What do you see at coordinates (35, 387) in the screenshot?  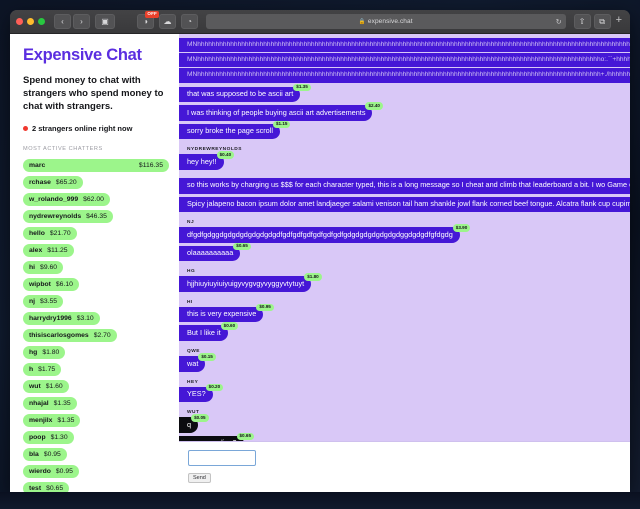 I see `chatter-name: wut` at bounding box center [35, 387].